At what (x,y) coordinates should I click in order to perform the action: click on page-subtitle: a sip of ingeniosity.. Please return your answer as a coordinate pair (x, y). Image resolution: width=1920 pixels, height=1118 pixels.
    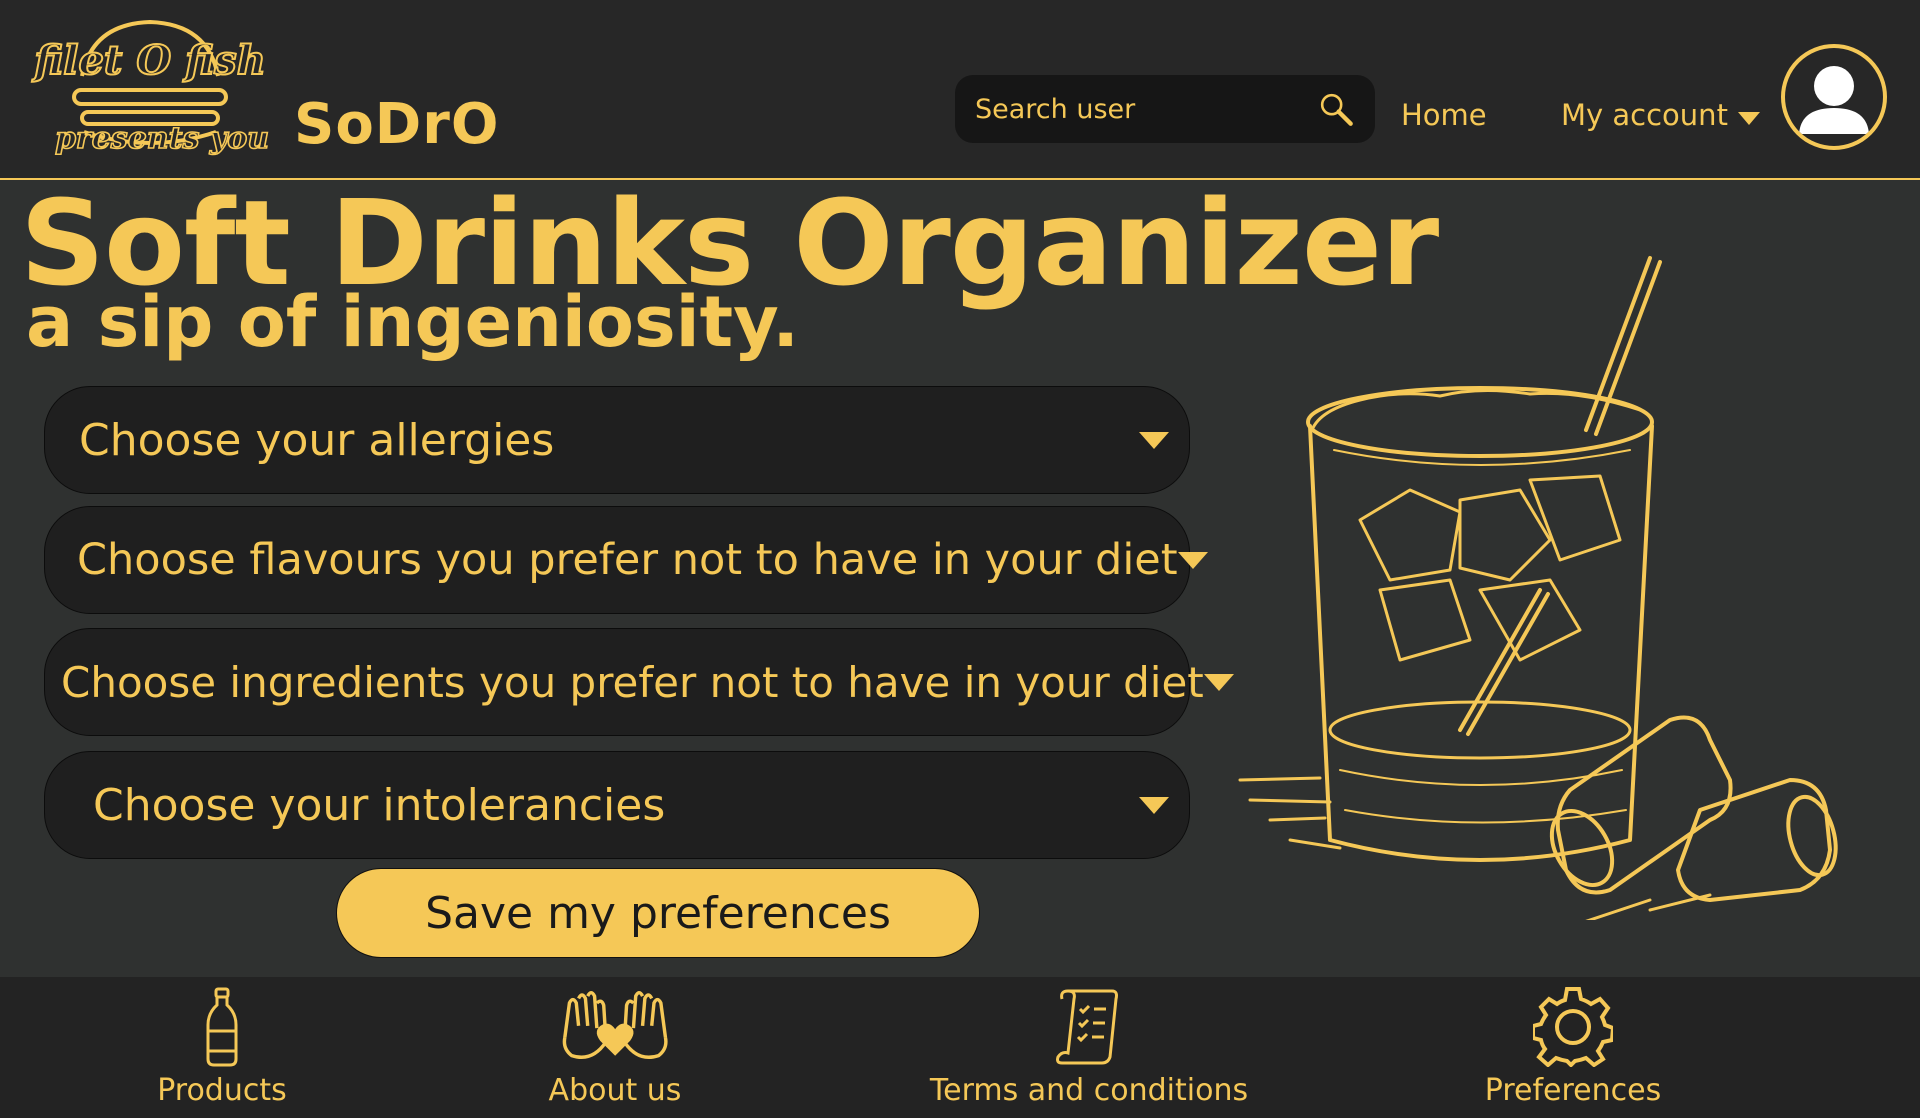
    Looking at the image, I should click on (412, 322).